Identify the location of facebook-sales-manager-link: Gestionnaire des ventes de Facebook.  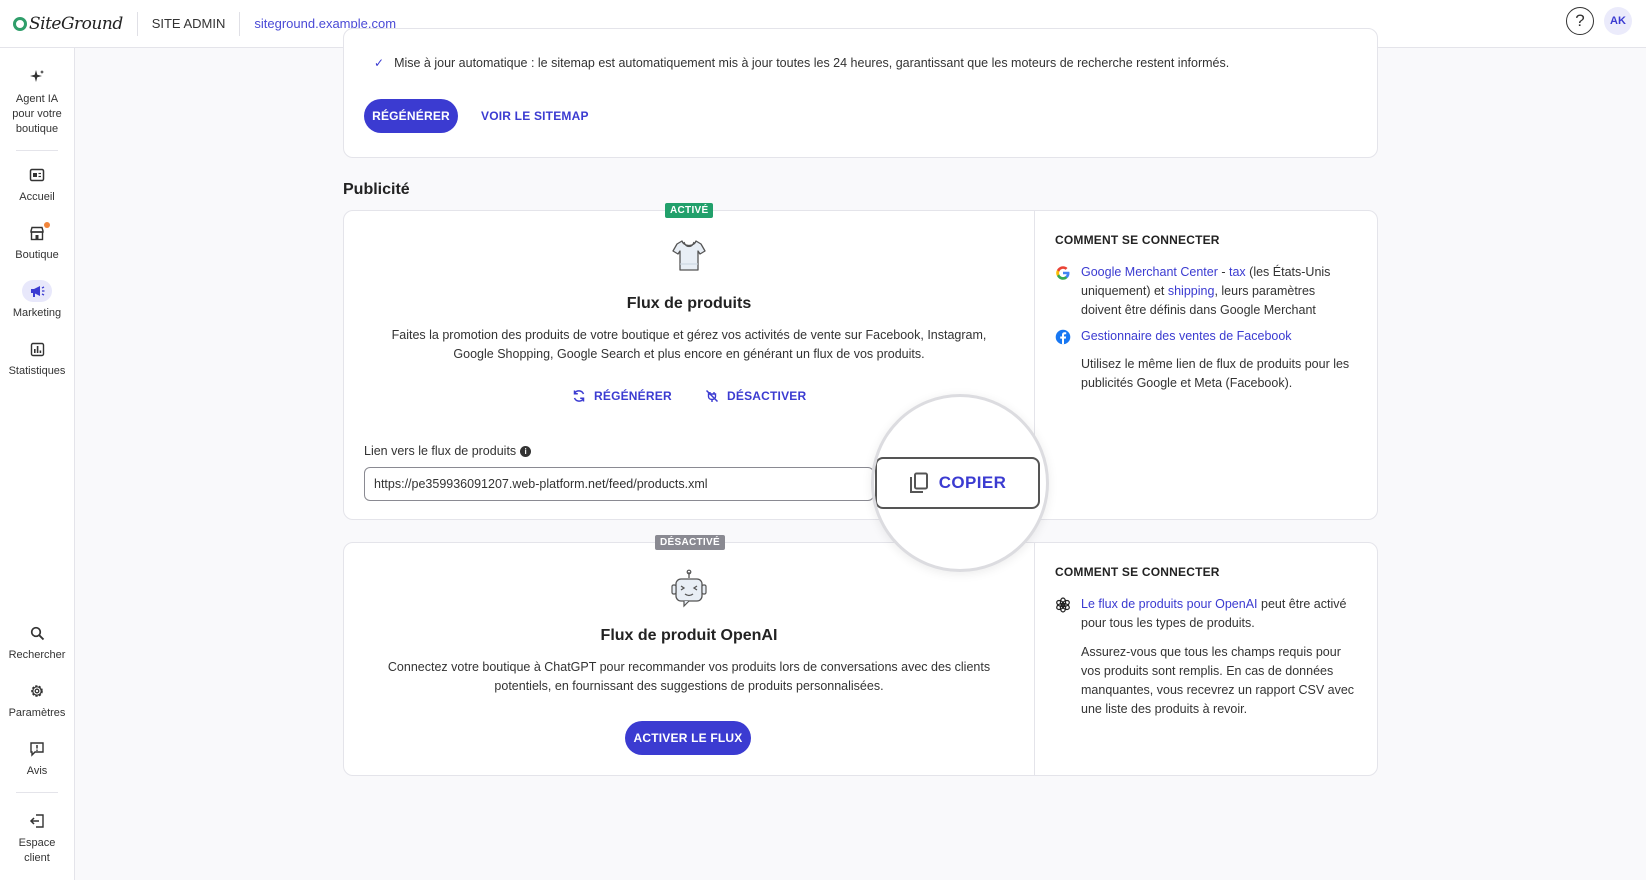
(1186, 336).